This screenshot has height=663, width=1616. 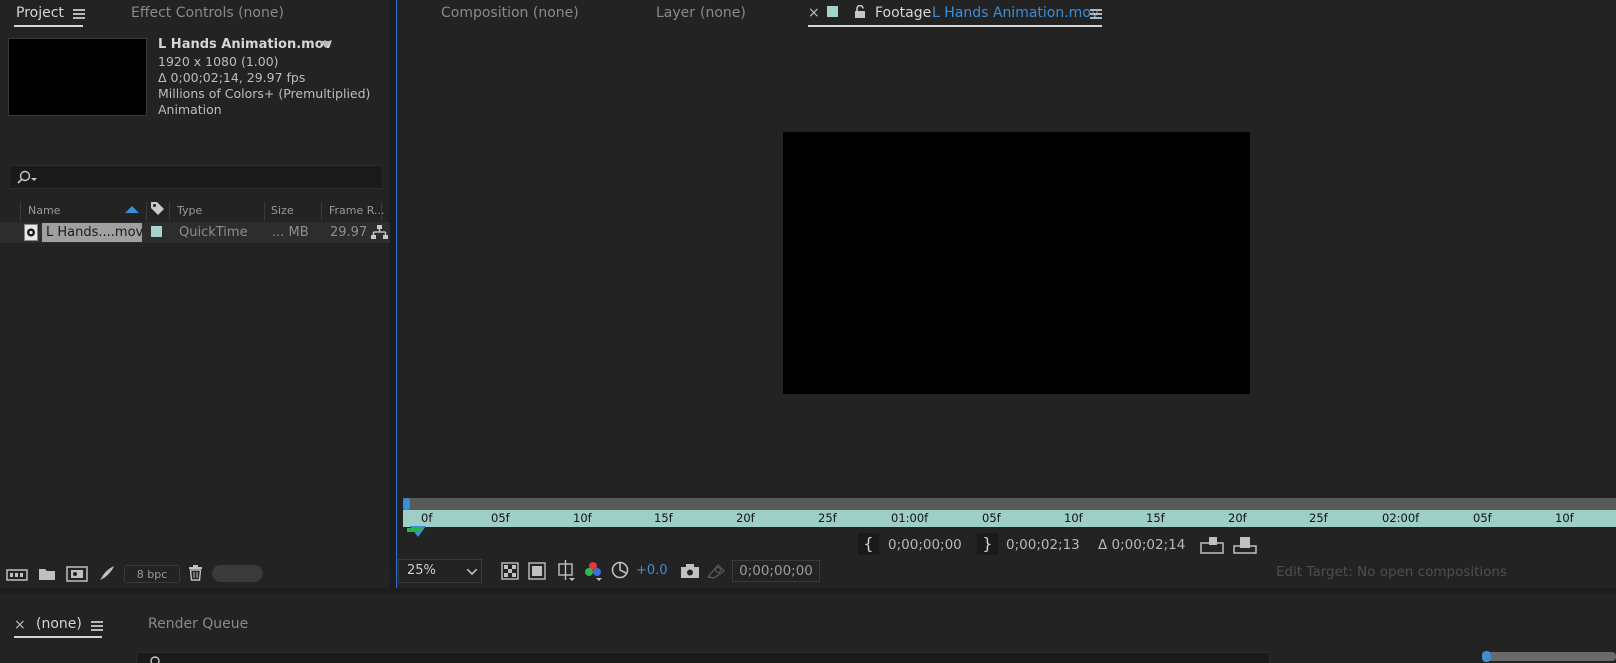 What do you see at coordinates (723, 13) in the screenshot?
I see `tab-layer-value: (none)` at bounding box center [723, 13].